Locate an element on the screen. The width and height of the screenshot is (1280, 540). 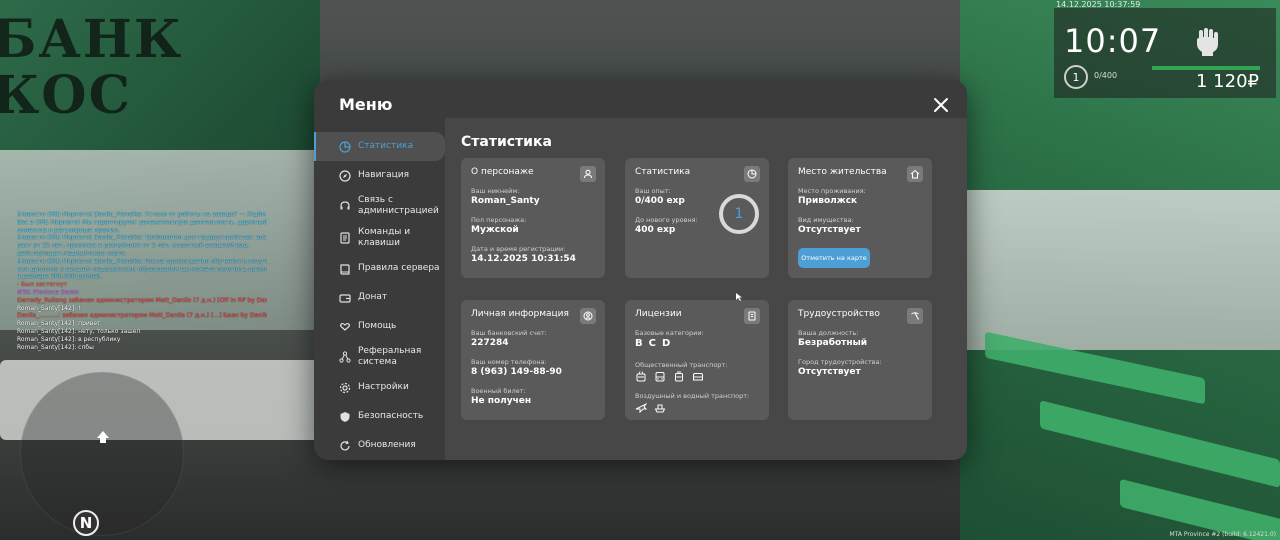
north-indicator: N is located at coordinates (86, 523).